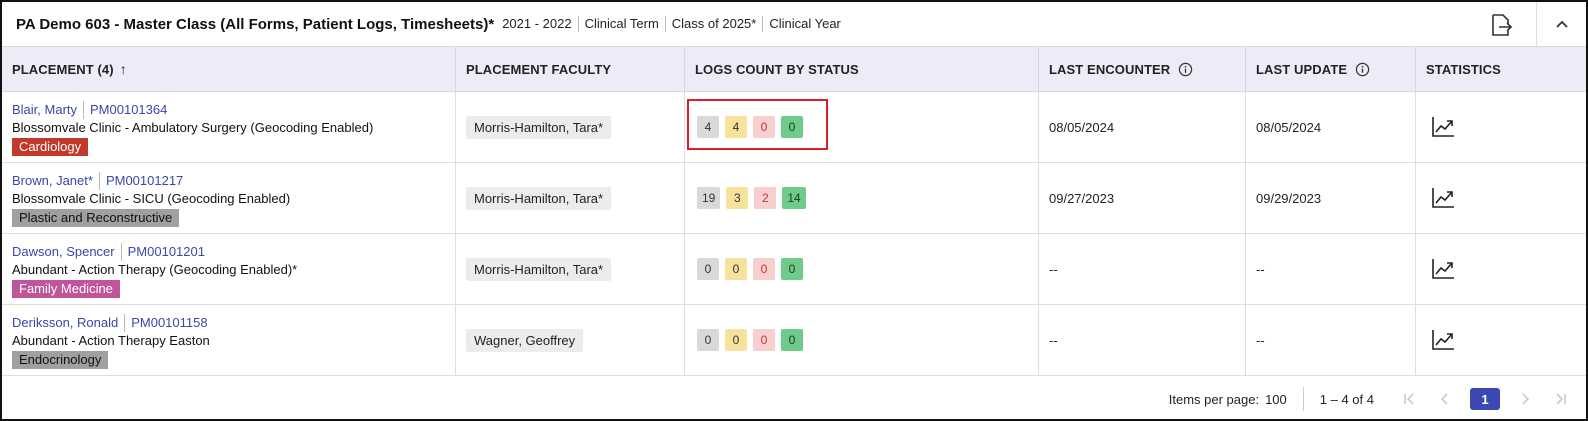 The height and width of the screenshot is (421, 1588). I want to click on logs-cell: 4 4 0 0, so click(862, 127).